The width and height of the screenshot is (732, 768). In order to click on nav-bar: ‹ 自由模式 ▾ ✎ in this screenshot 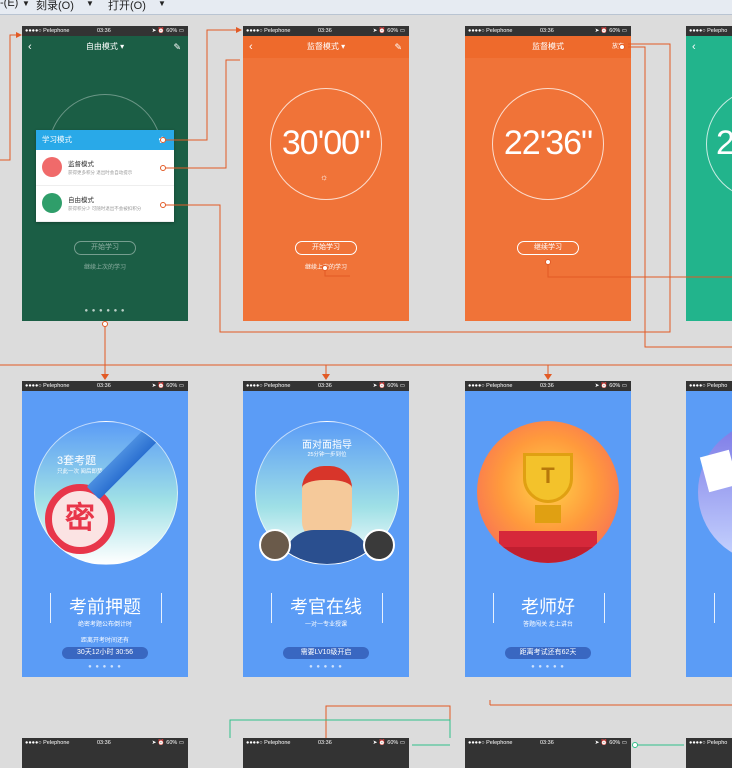, I will do `click(105, 47)`.